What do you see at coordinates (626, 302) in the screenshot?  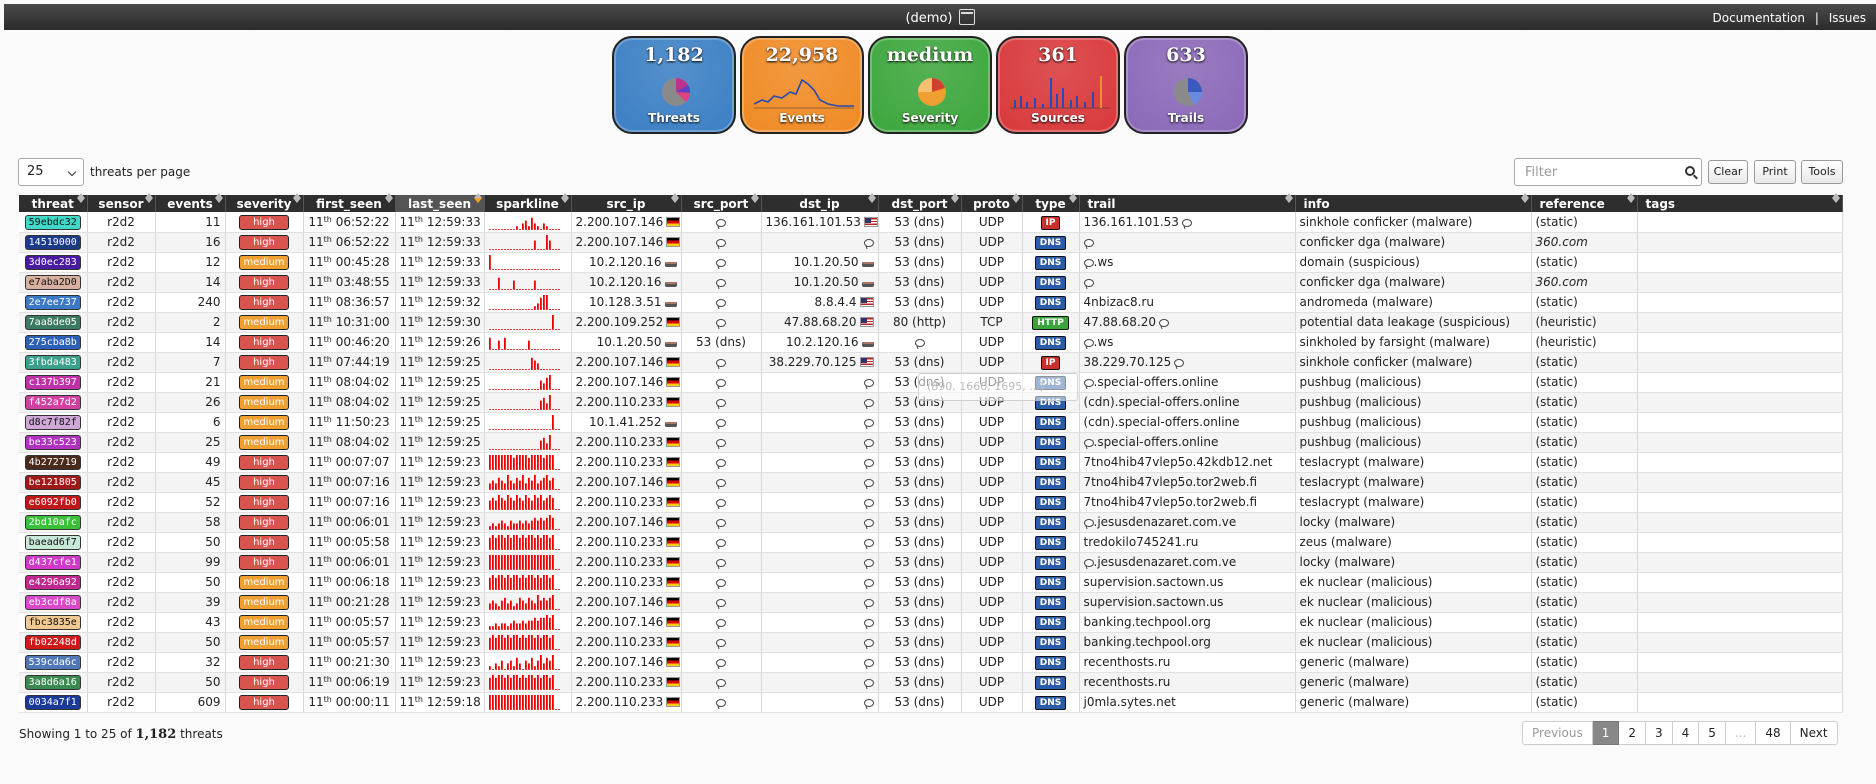 I see `src-ip-cell: 10.128.3.51` at bounding box center [626, 302].